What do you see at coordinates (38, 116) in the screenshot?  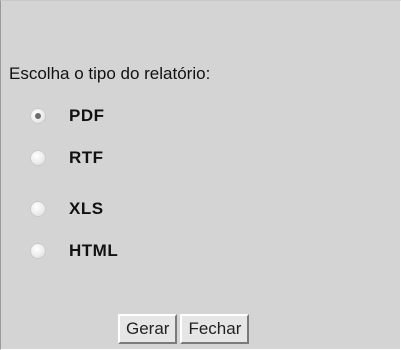 I see `radio-pdf` at bounding box center [38, 116].